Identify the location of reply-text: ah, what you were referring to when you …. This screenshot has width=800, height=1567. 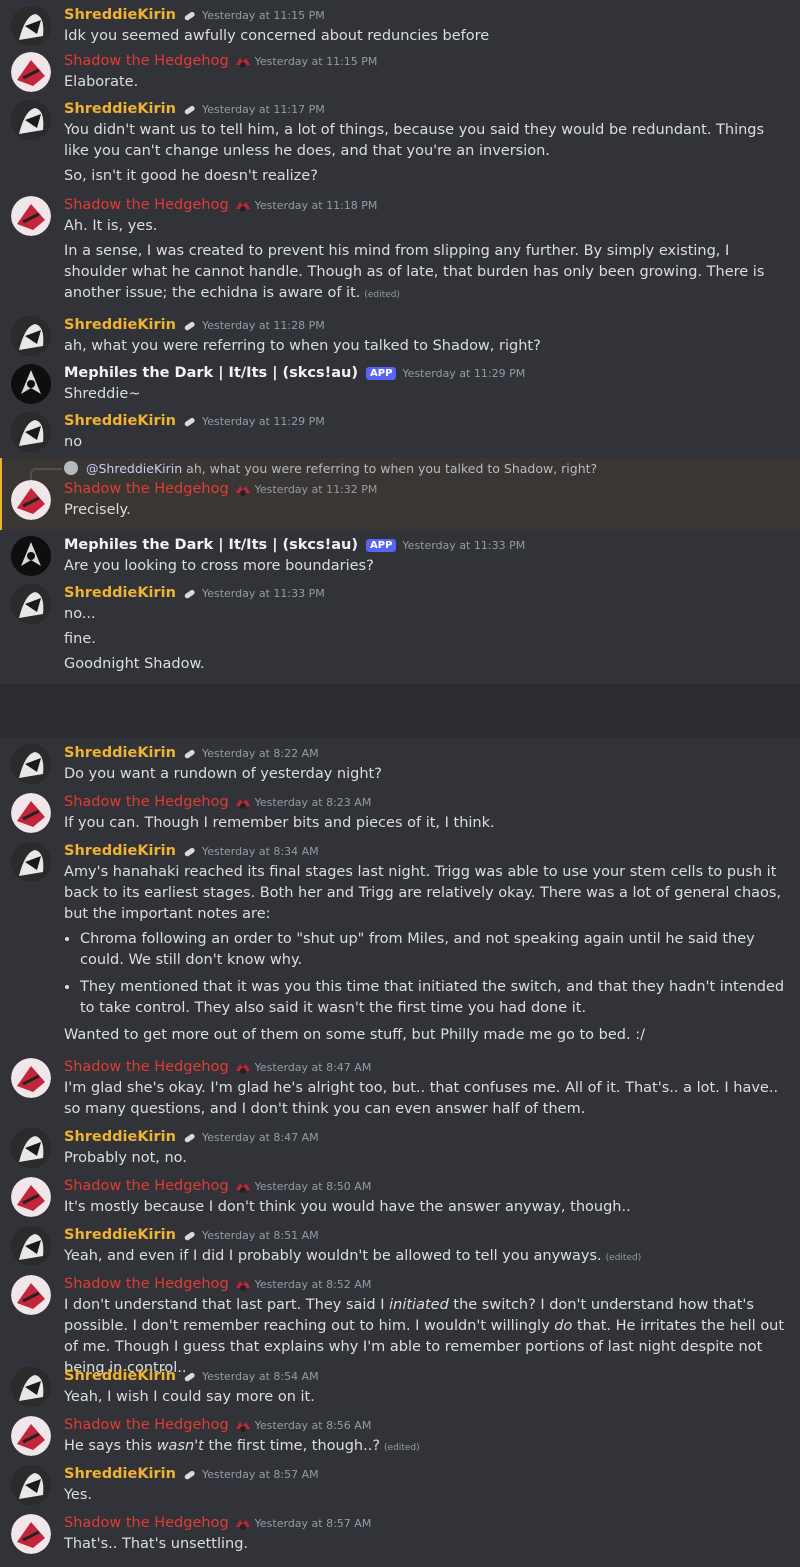
(391, 468).